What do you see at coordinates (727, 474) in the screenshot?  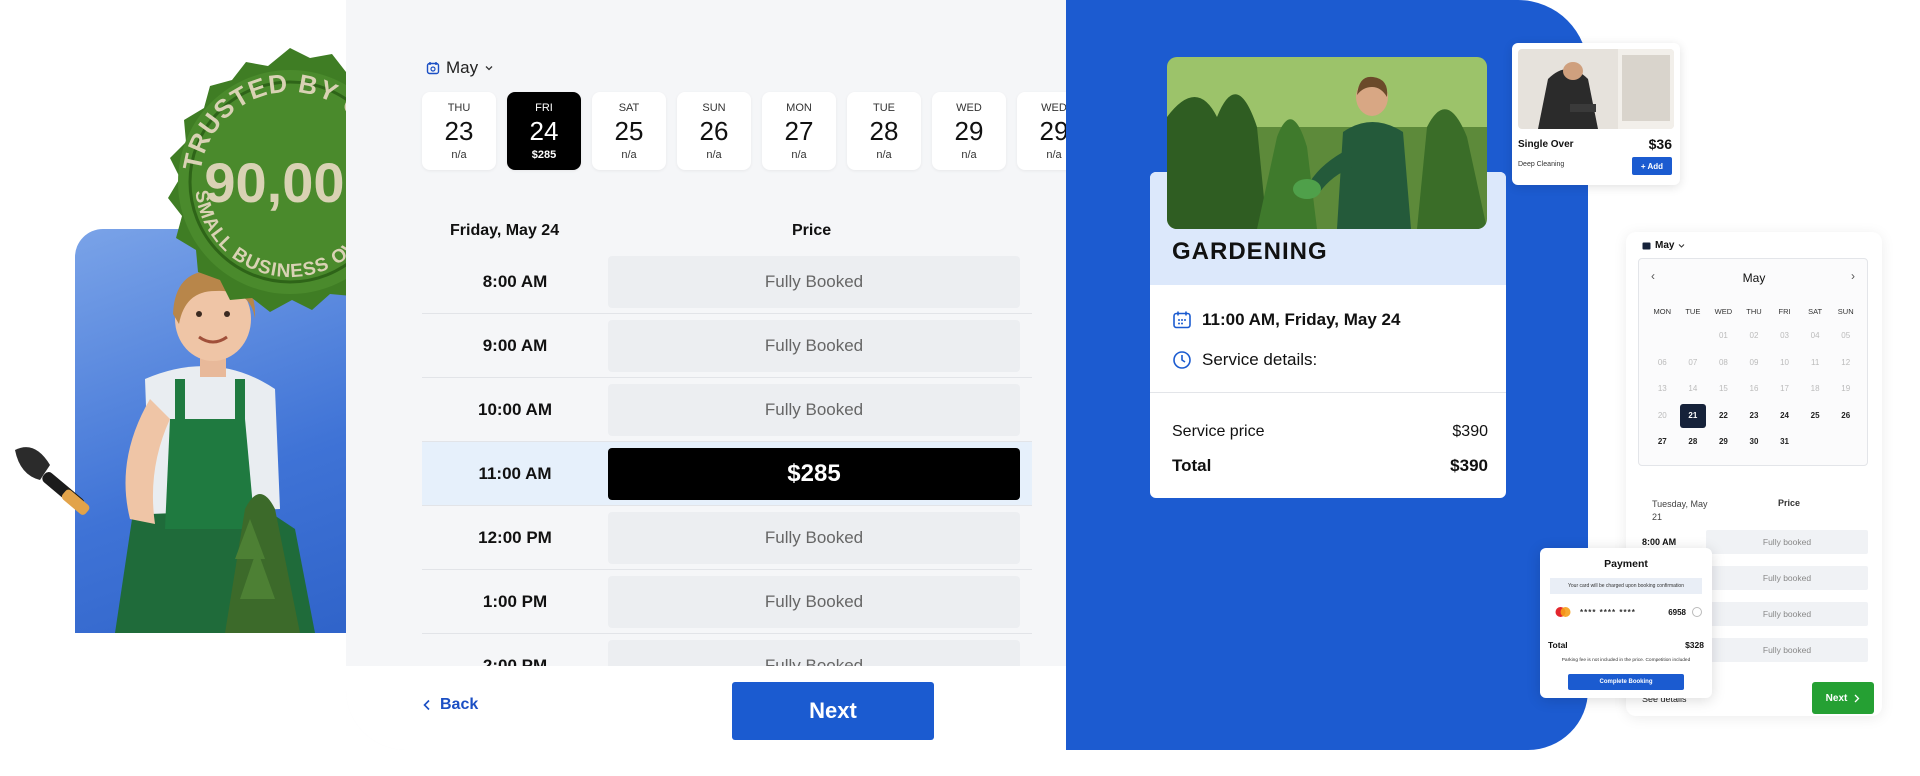 I see `time-slot-row-selected: 11:00 AM $285` at bounding box center [727, 474].